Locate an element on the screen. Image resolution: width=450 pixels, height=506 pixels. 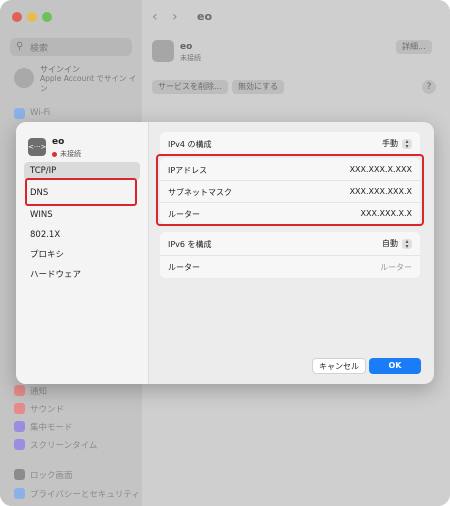
ok-button: OK is located at coordinates (395, 366).